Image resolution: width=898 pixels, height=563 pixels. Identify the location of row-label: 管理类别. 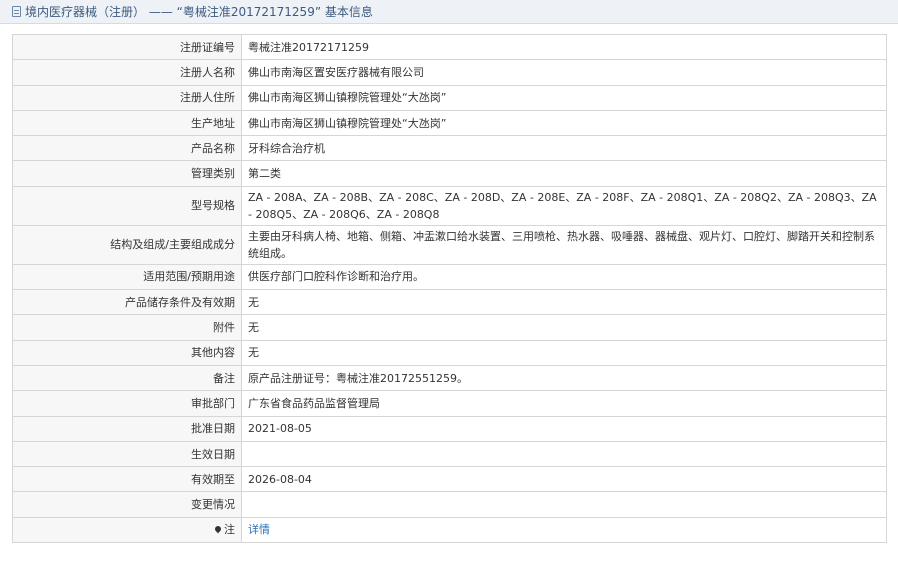
(127, 173).